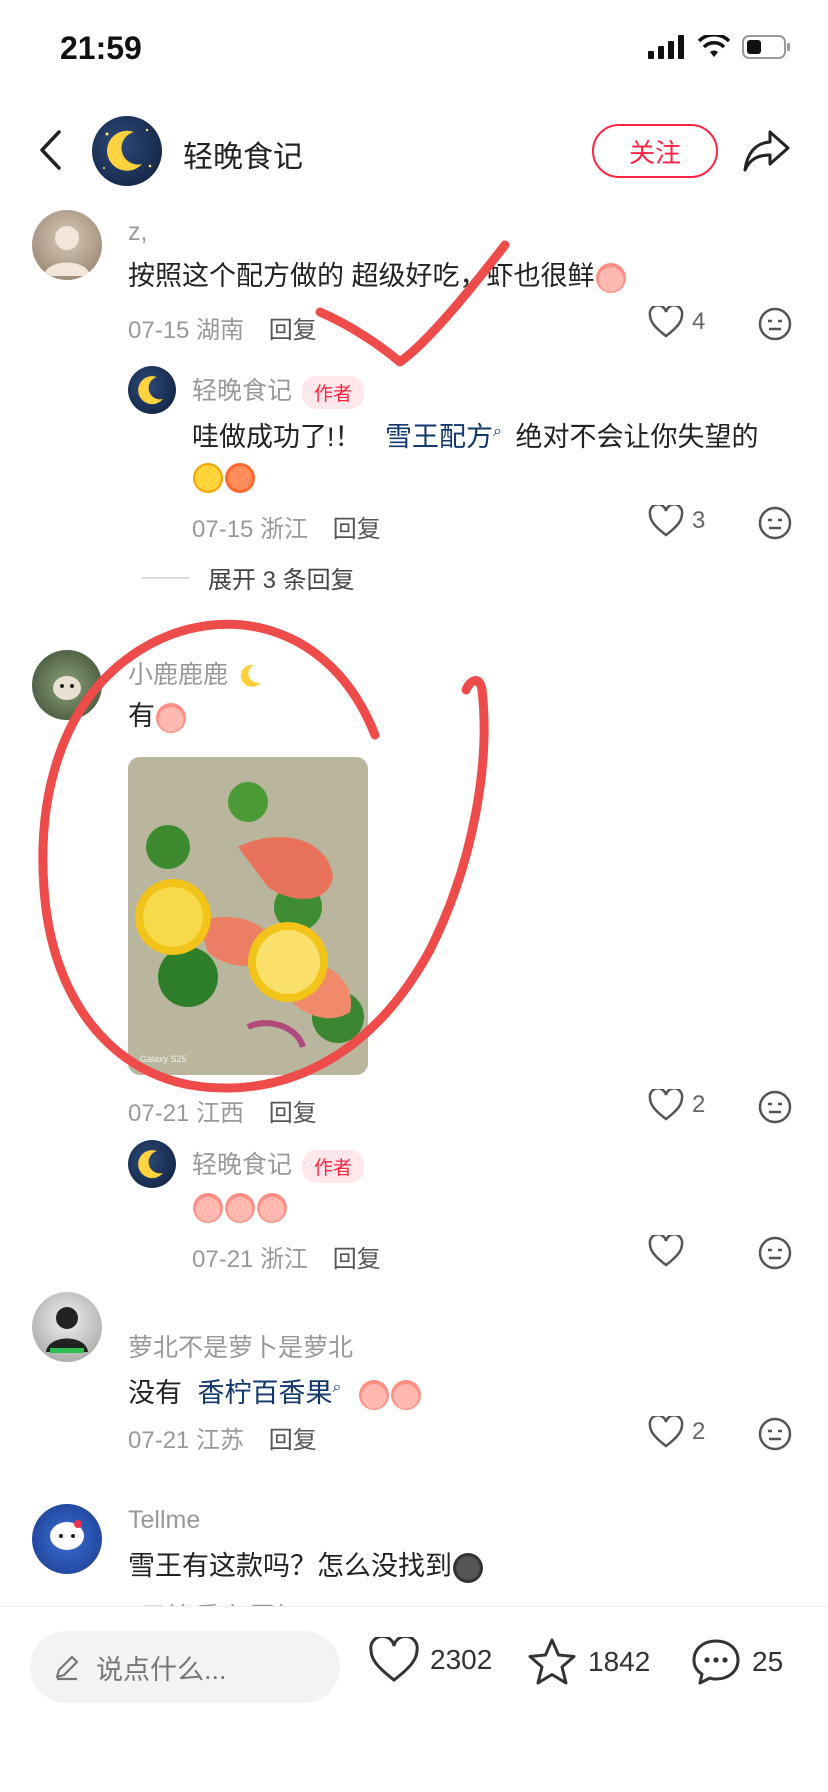 Image resolution: width=828 pixels, height=1792 pixels. What do you see at coordinates (374, 1394) in the screenshot?
I see `crying-emoji-icon` at bounding box center [374, 1394].